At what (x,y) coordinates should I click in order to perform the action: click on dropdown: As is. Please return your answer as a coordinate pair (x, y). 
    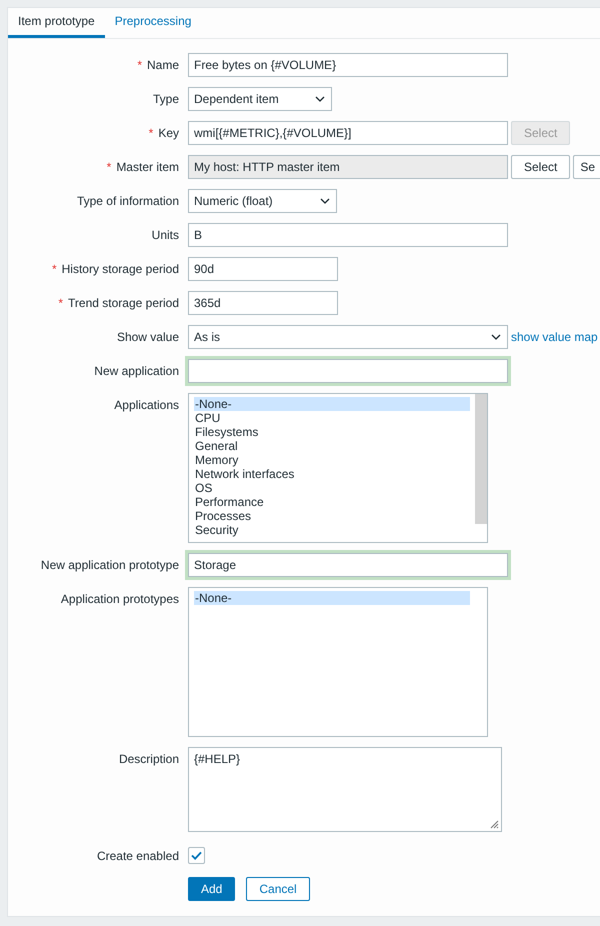
    Looking at the image, I should click on (348, 337).